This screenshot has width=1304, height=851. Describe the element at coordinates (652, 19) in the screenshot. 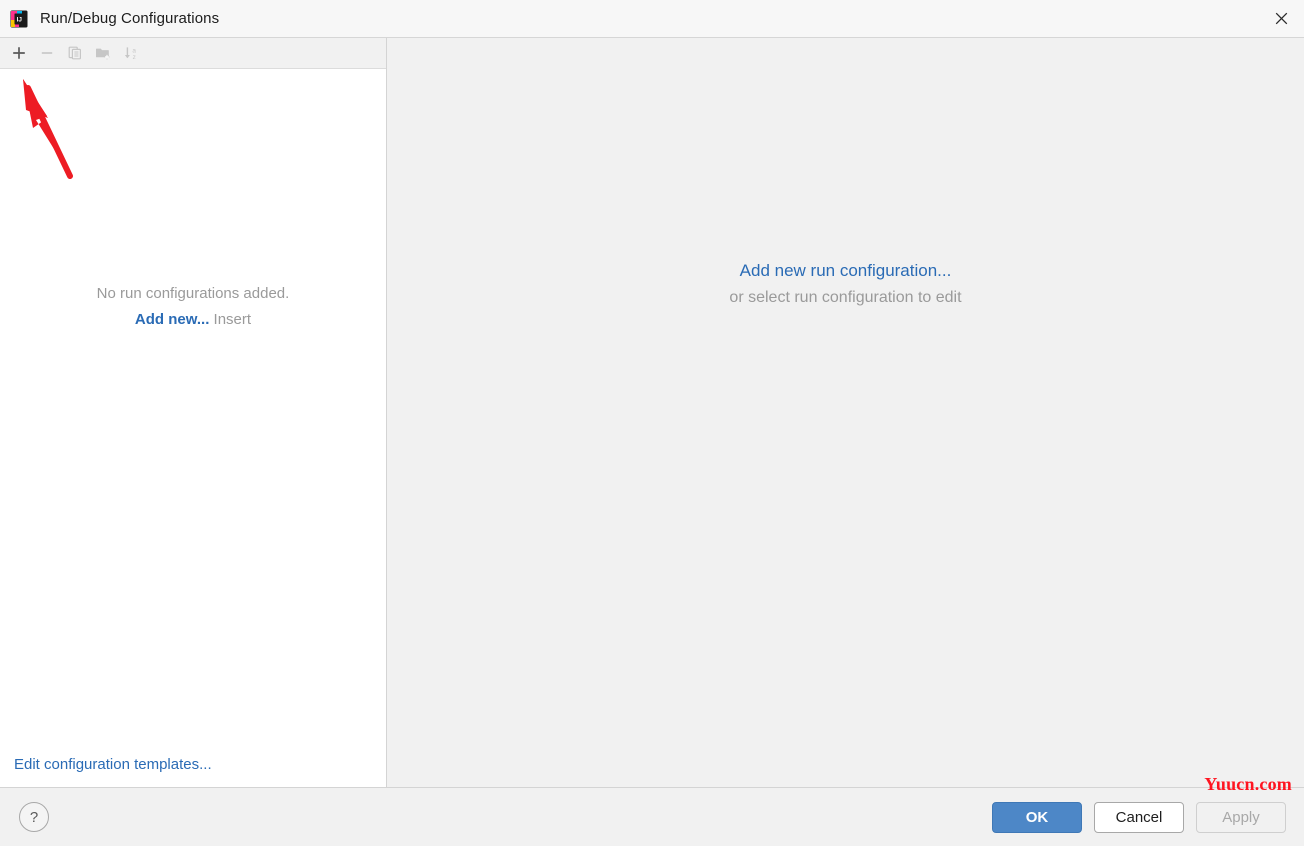

I see `title-bar: IJ Run/Debug Configurations` at that location.